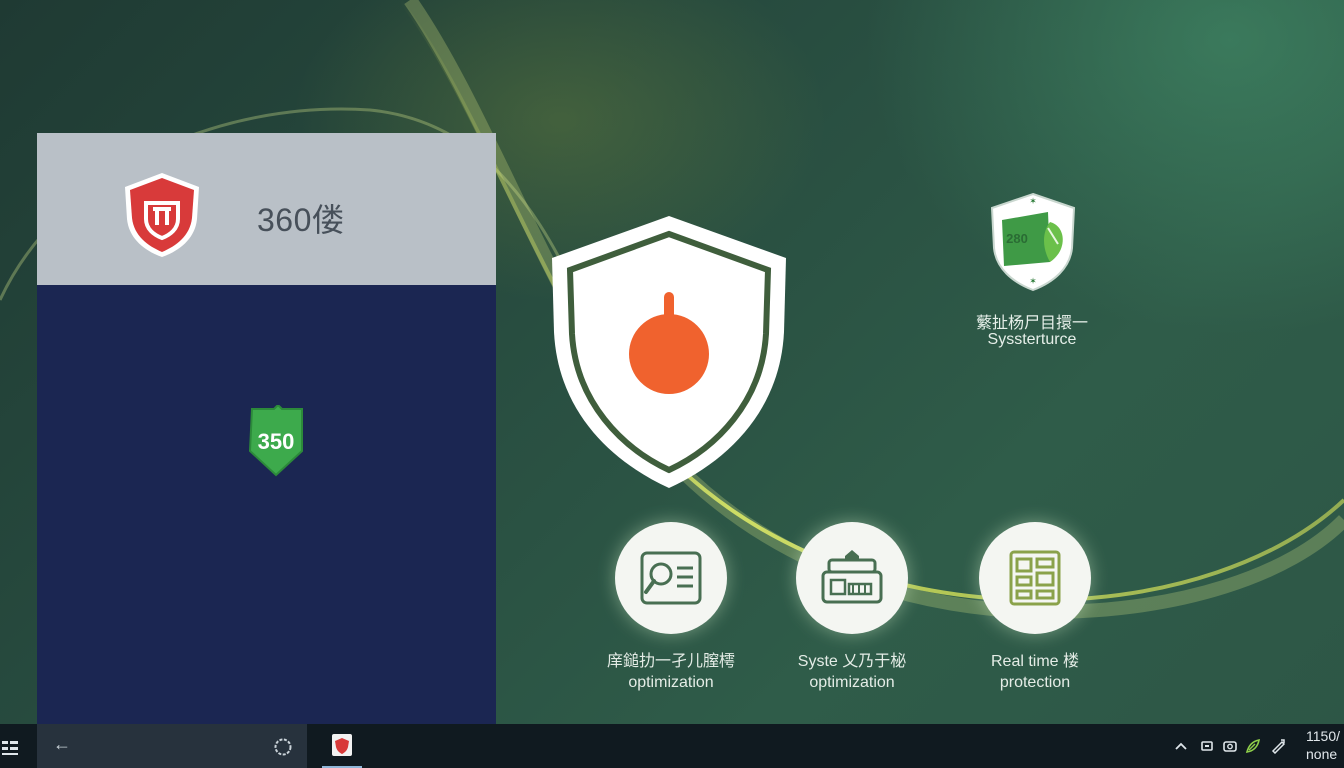 This screenshot has width=1344, height=768. What do you see at coordinates (1017, 238) in the screenshot?
I see `score-badge-label: 280` at bounding box center [1017, 238].